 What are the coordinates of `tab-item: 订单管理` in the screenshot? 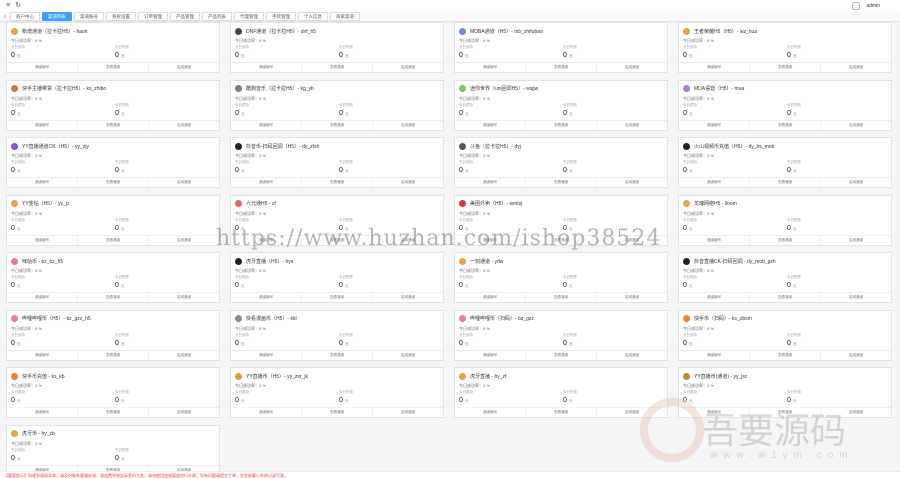 It's located at (153, 16).